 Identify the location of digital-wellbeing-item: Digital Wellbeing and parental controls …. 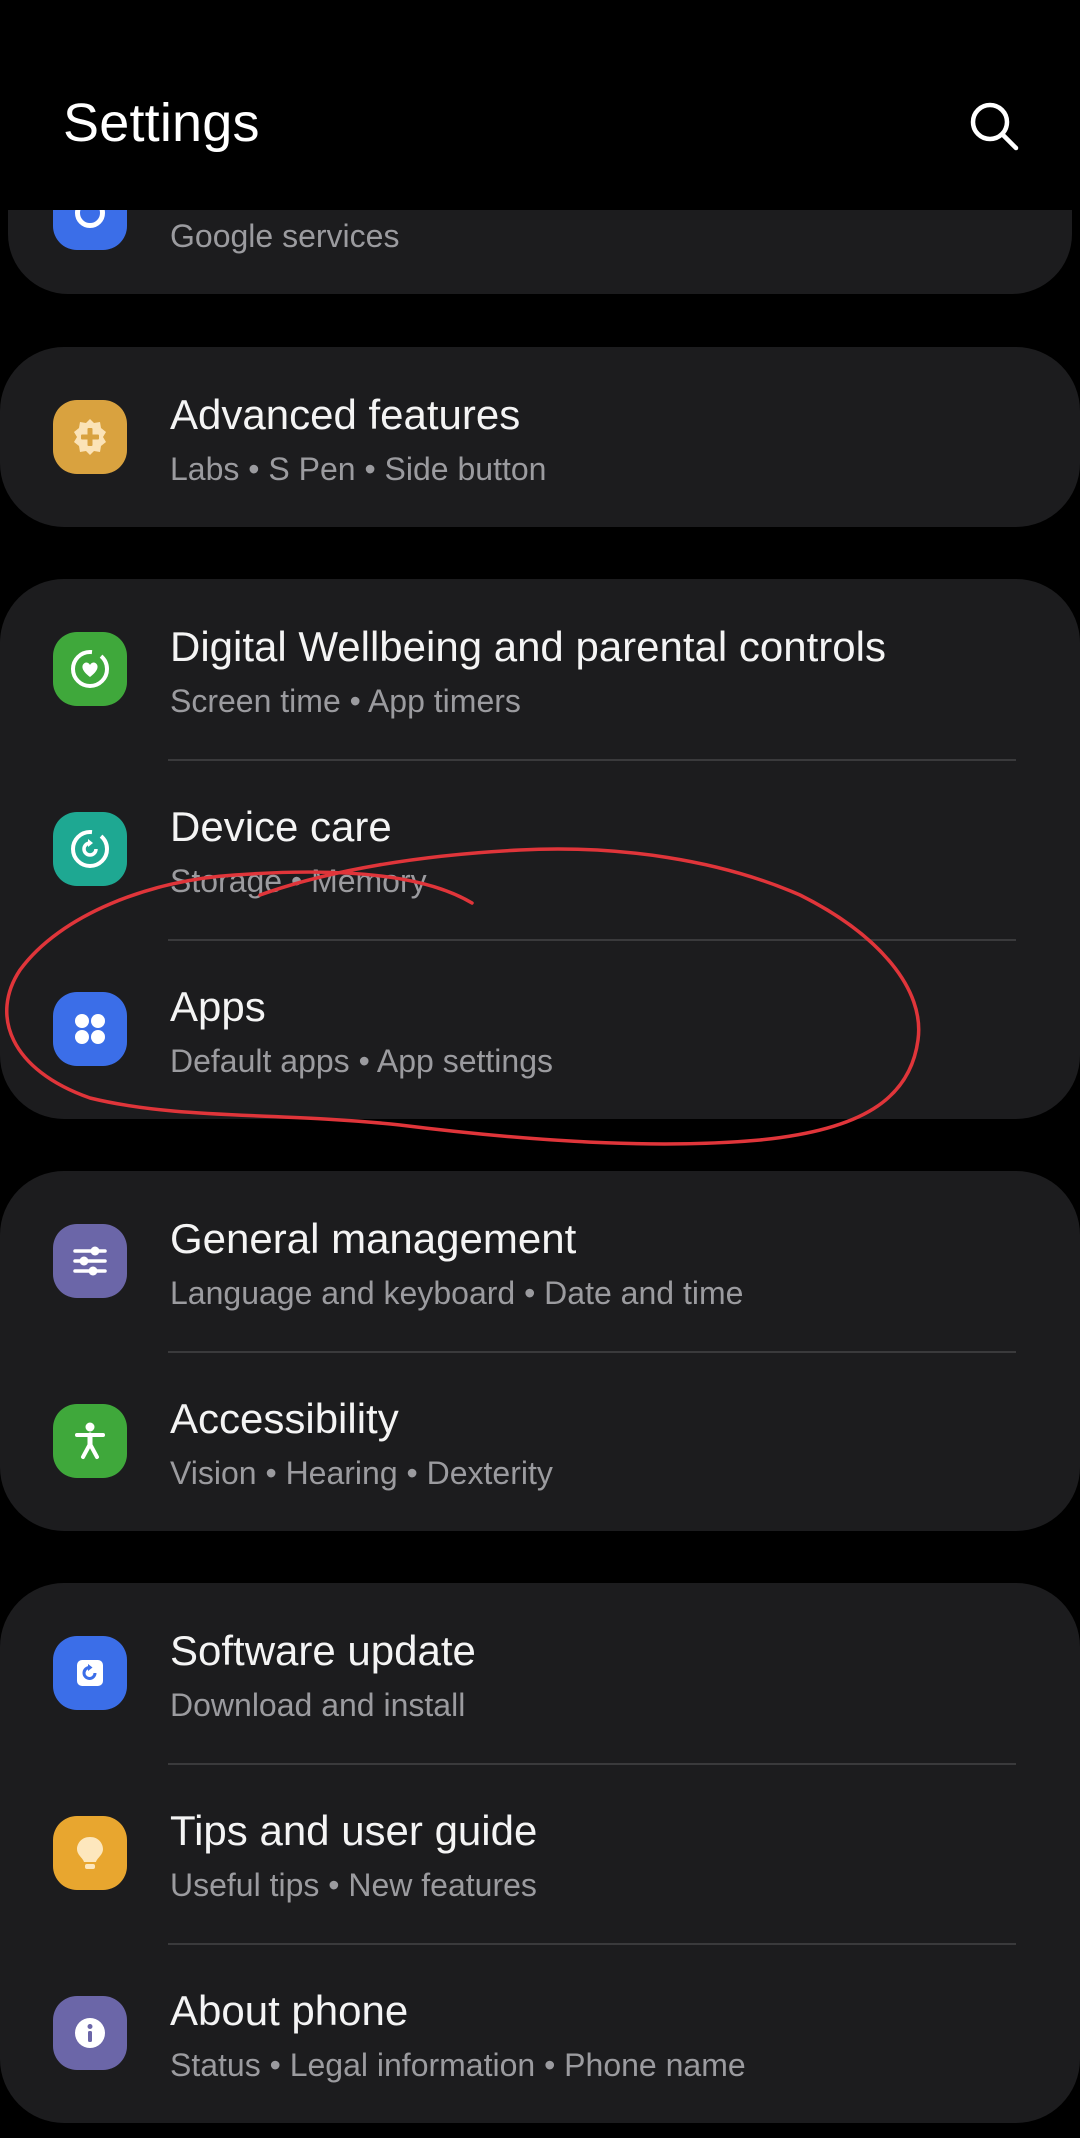
(540, 669).